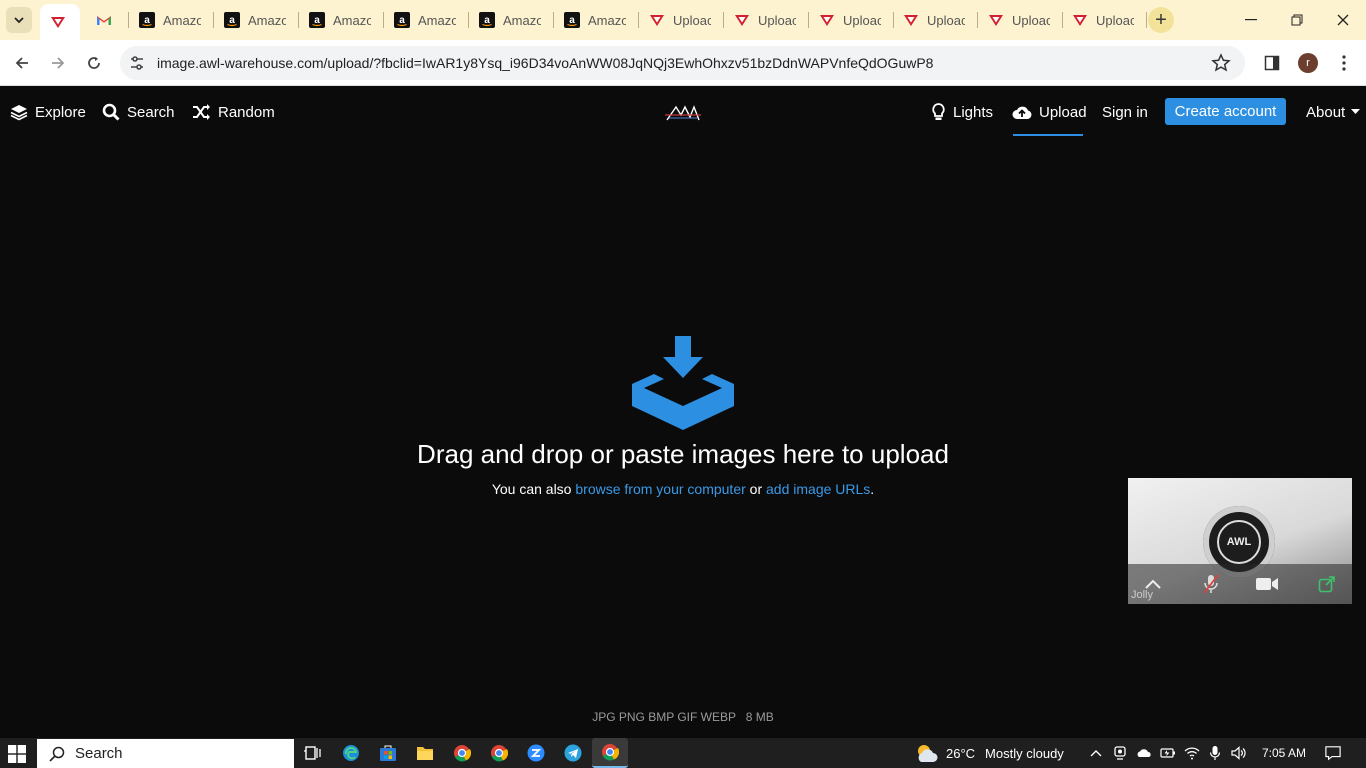  I want to click on camera-button, so click(1267, 584).